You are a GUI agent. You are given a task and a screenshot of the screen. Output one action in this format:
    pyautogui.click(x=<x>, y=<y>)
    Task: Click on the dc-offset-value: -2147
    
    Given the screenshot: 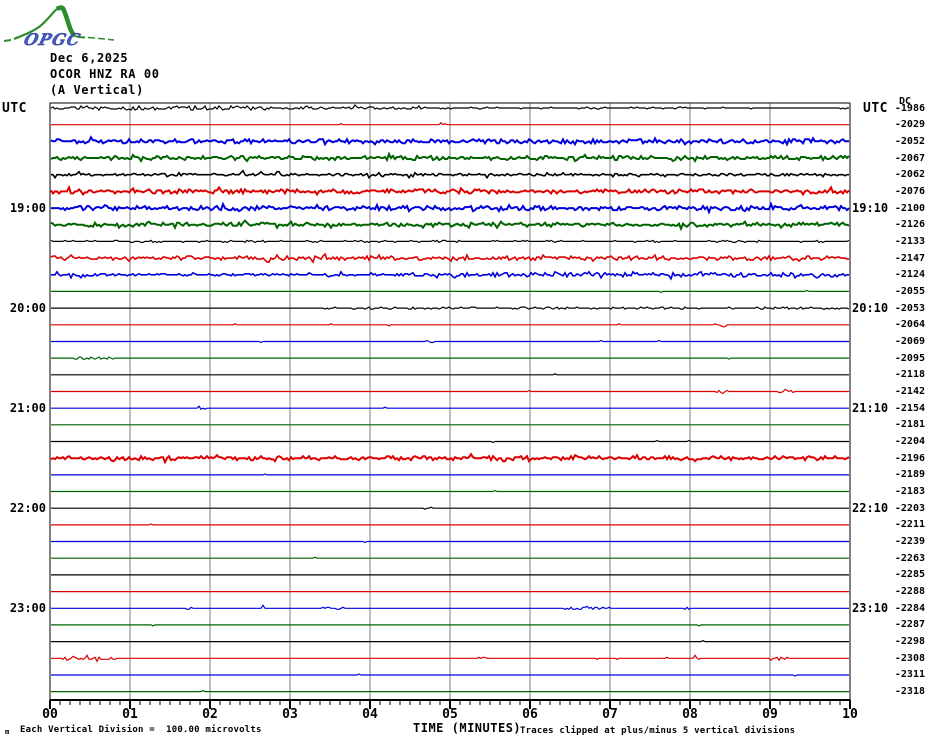 What is the action you would take?
    pyautogui.click(x=909, y=258)
    